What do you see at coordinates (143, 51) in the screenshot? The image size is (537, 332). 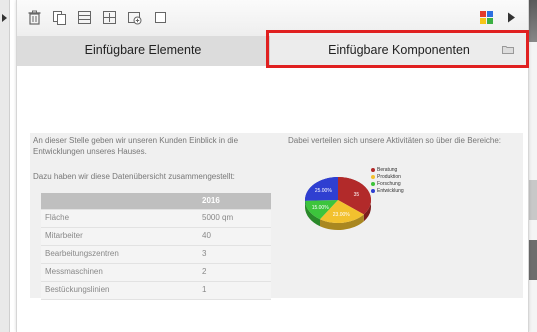 I see `tab-einfuegbare-elemente: Einfügbare Elemente` at bounding box center [143, 51].